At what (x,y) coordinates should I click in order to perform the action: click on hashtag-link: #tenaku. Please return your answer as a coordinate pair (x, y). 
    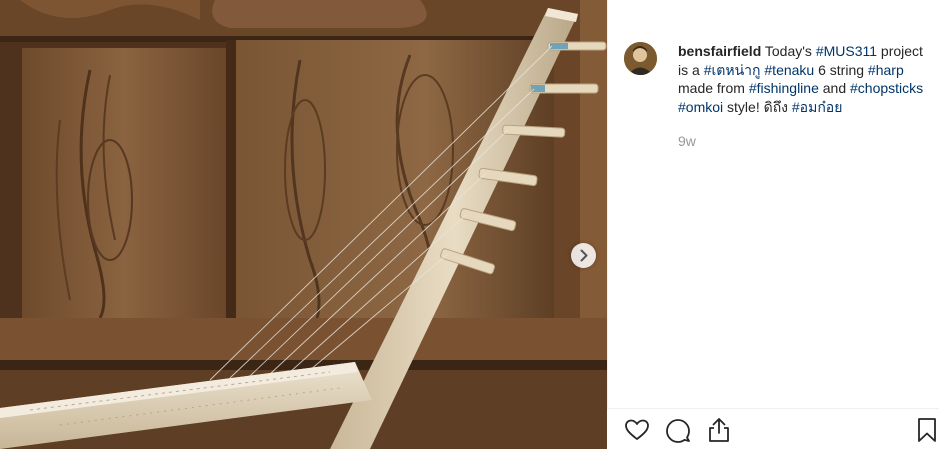
    Looking at the image, I should click on (789, 70).